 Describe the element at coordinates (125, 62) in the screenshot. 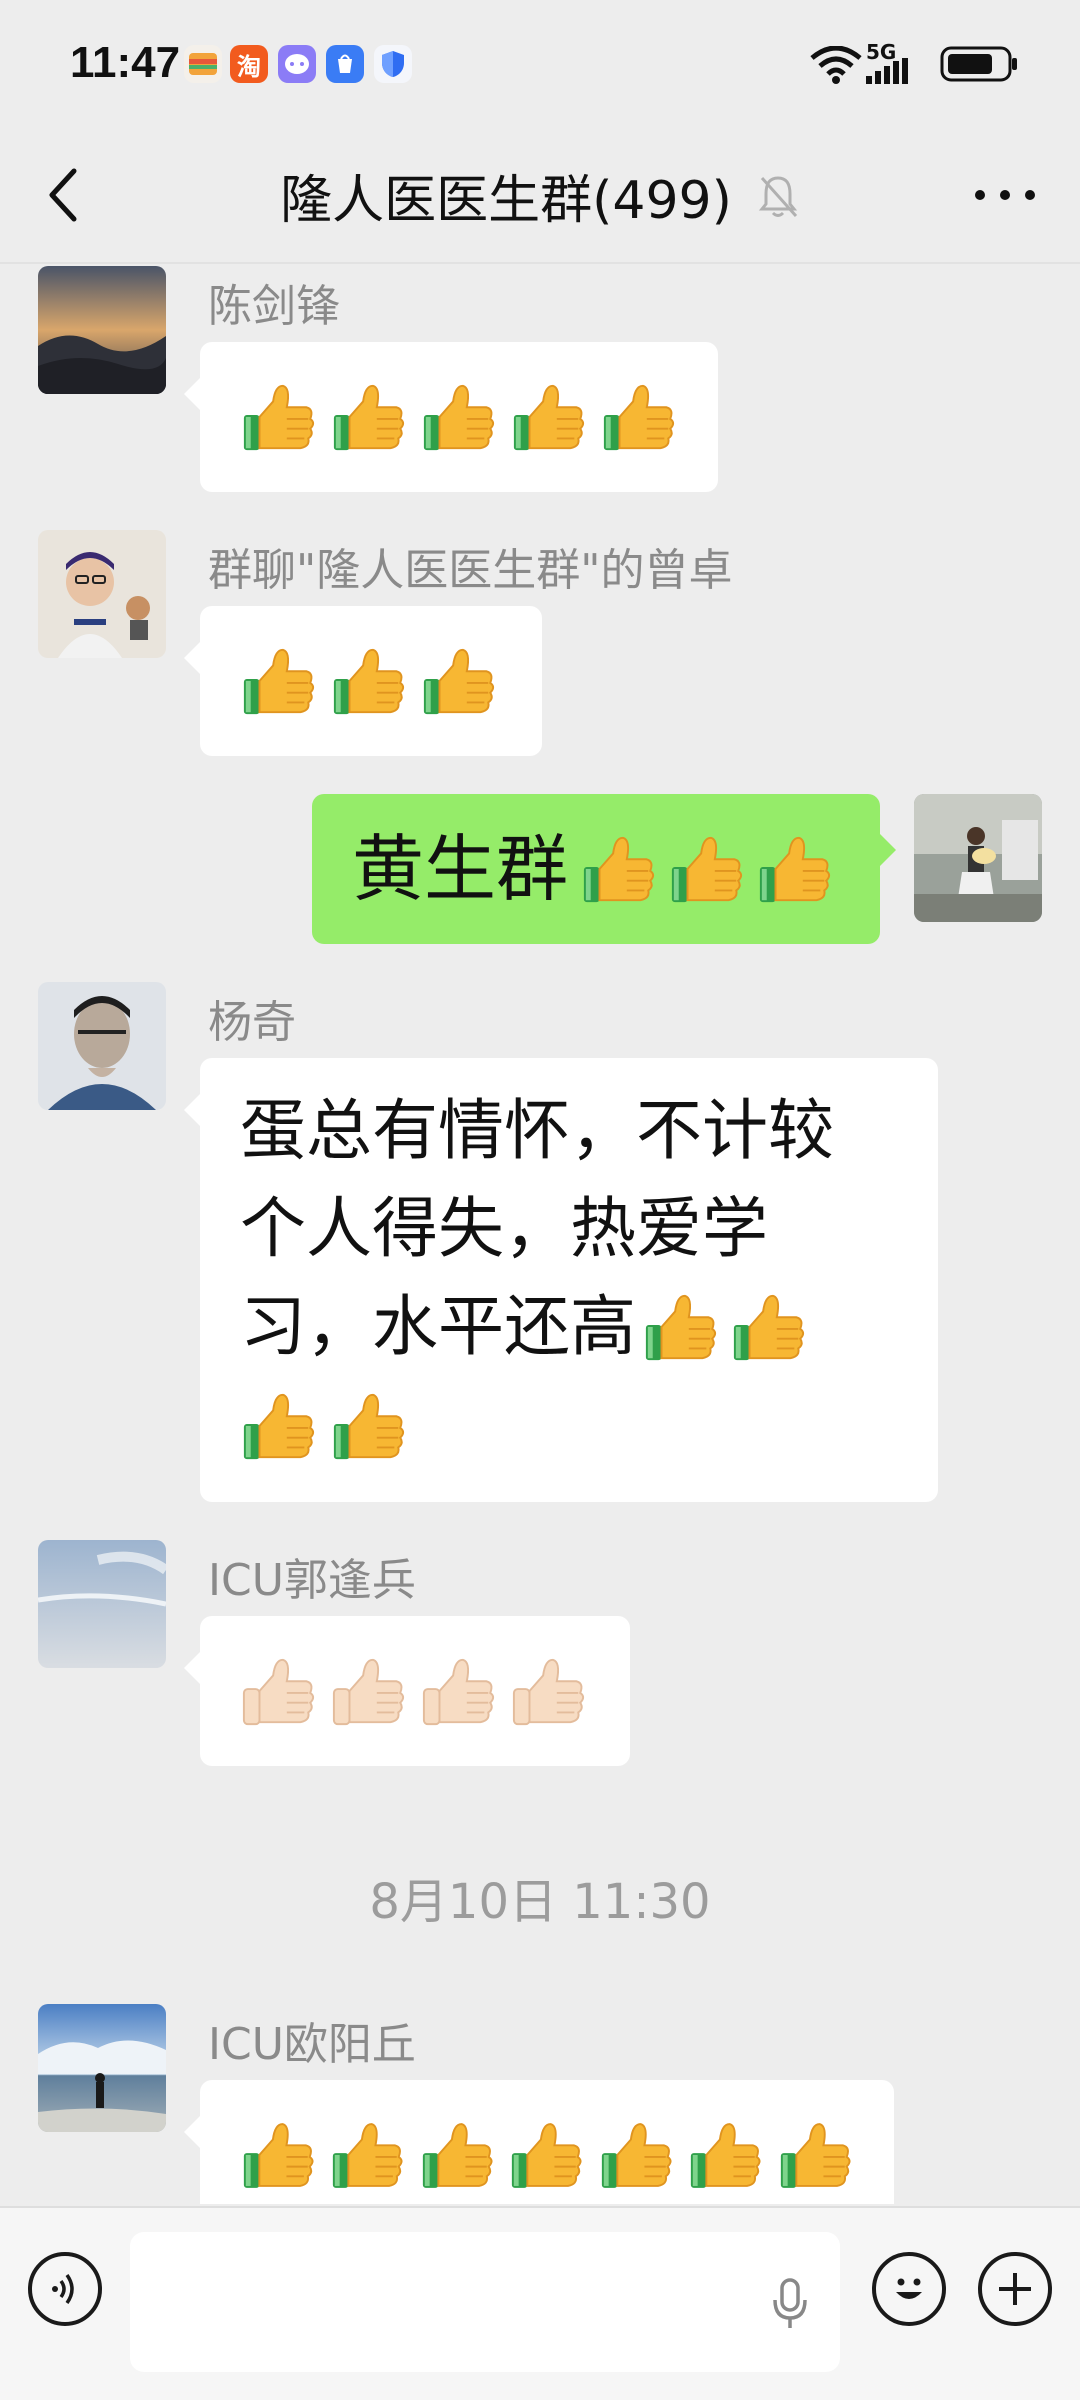

I see `clock: 11:47` at that location.